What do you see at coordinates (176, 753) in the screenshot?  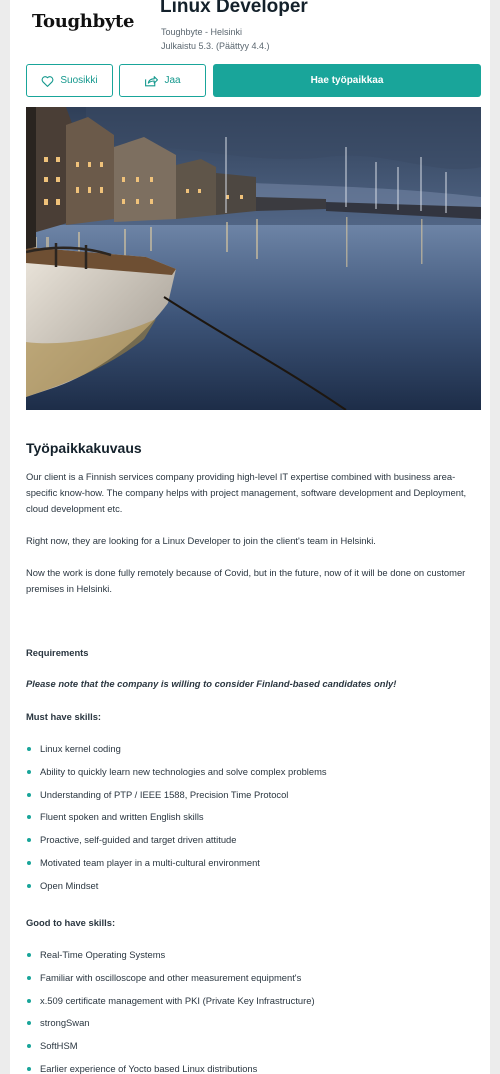 I see `list-item: Linux kernel coding` at bounding box center [176, 753].